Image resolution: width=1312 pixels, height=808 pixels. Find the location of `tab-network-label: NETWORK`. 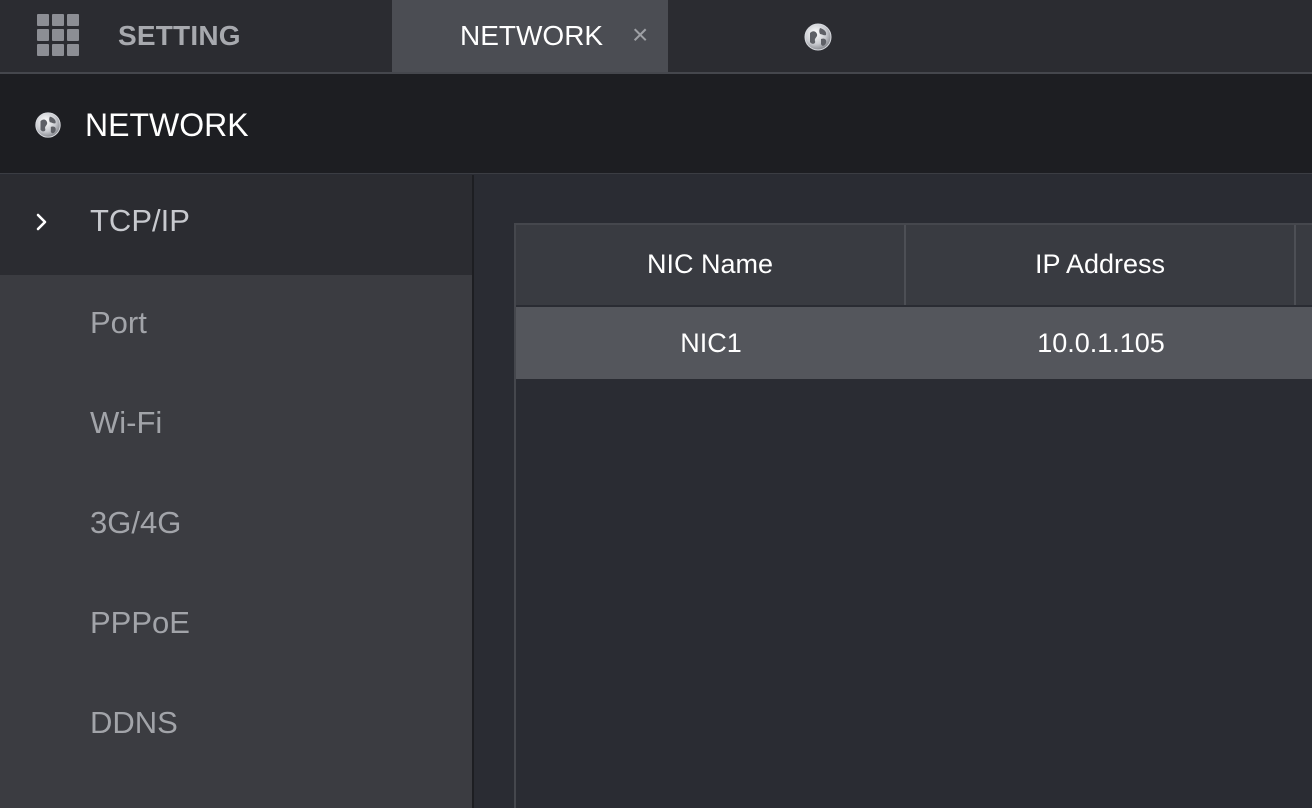

tab-network-label: NETWORK is located at coordinates (532, 35).